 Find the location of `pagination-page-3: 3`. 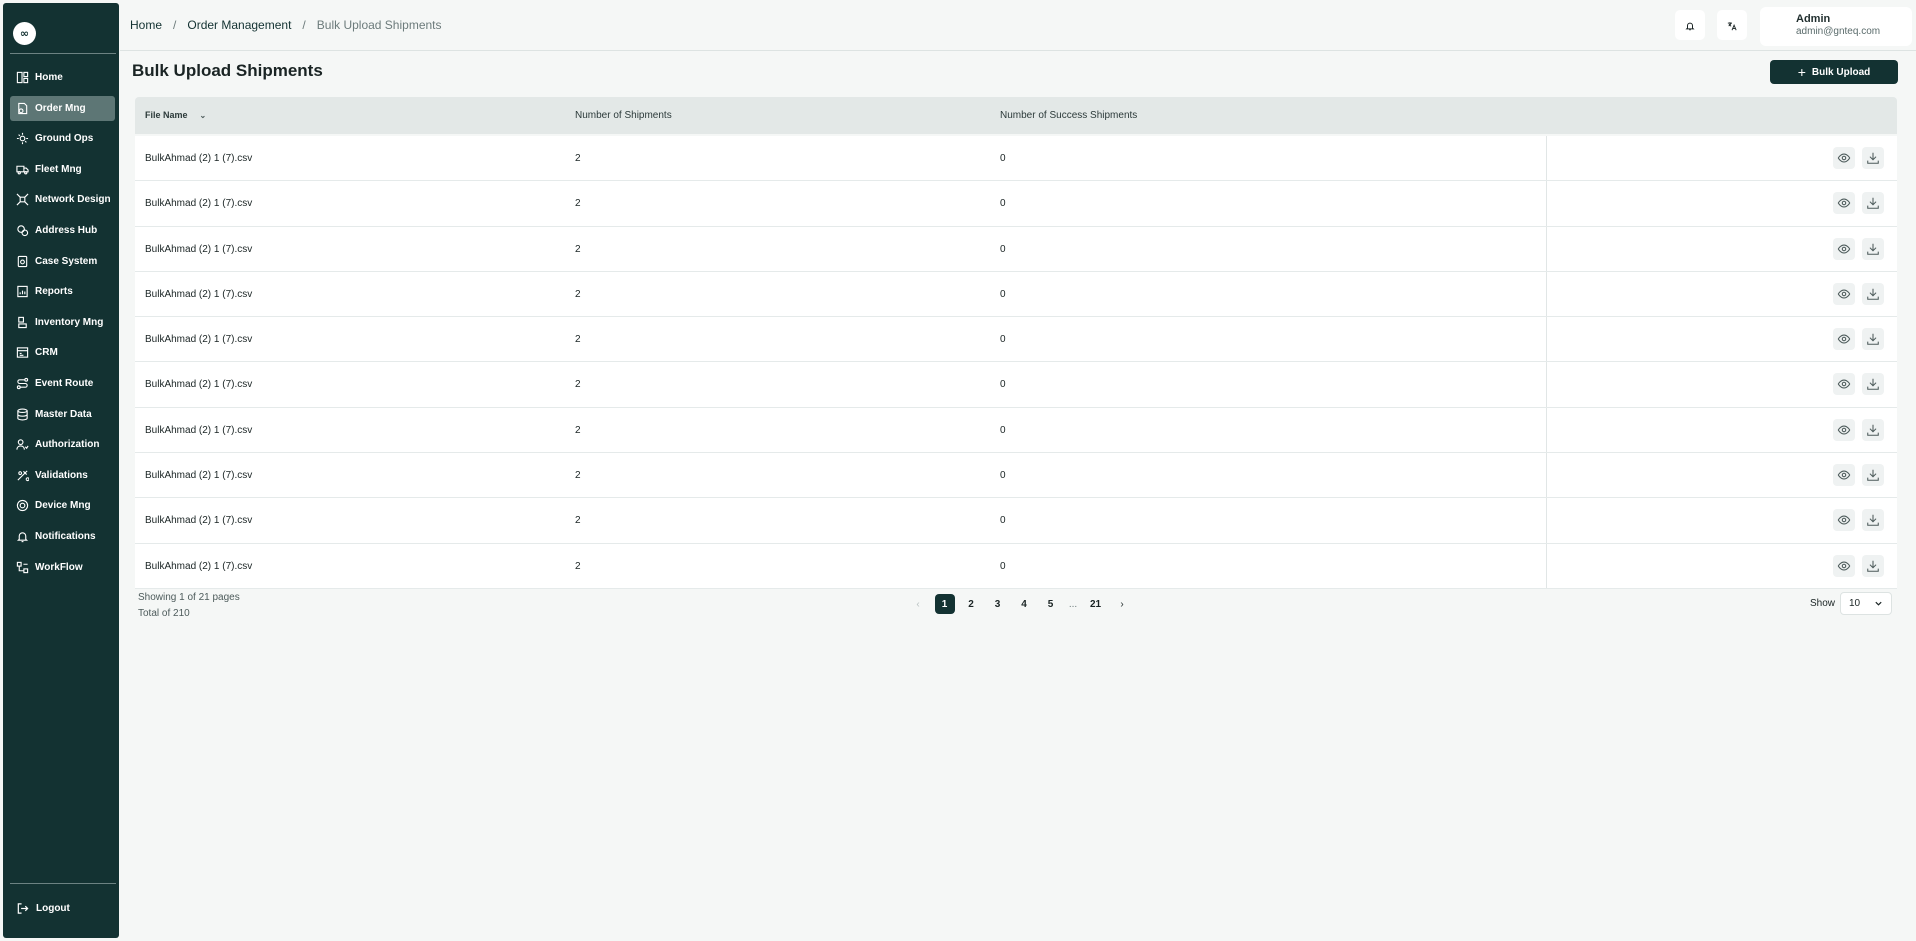

pagination-page-3: 3 is located at coordinates (998, 604).